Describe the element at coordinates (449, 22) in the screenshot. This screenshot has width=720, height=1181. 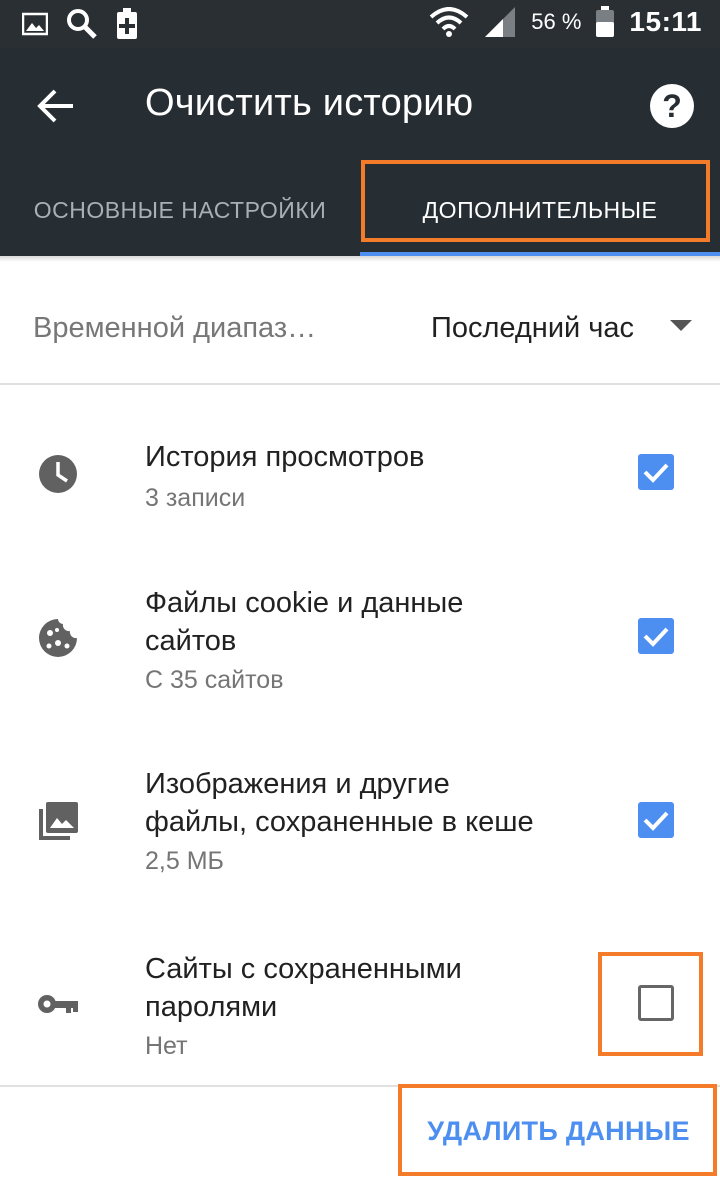
I see `wifi-icon` at that location.